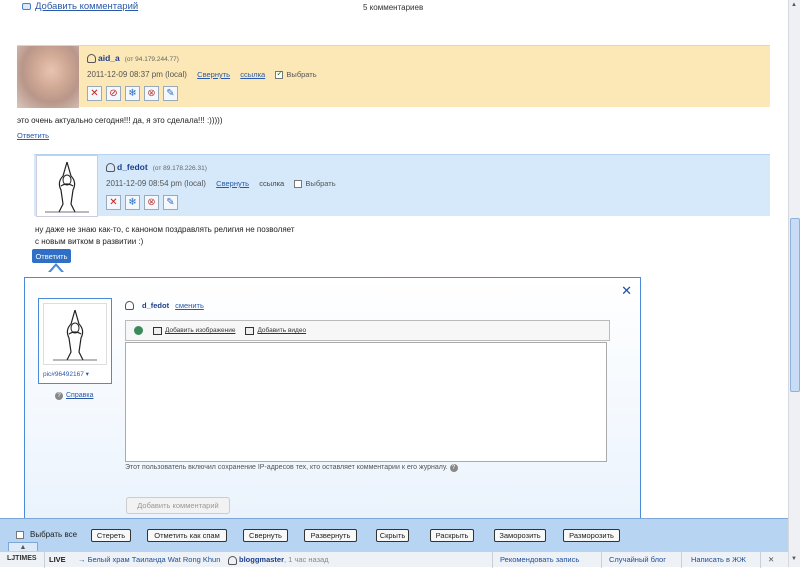 The height and width of the screenshot is (568, 800). I want to click on collapse-button: Свернуть, so click(265, 535).